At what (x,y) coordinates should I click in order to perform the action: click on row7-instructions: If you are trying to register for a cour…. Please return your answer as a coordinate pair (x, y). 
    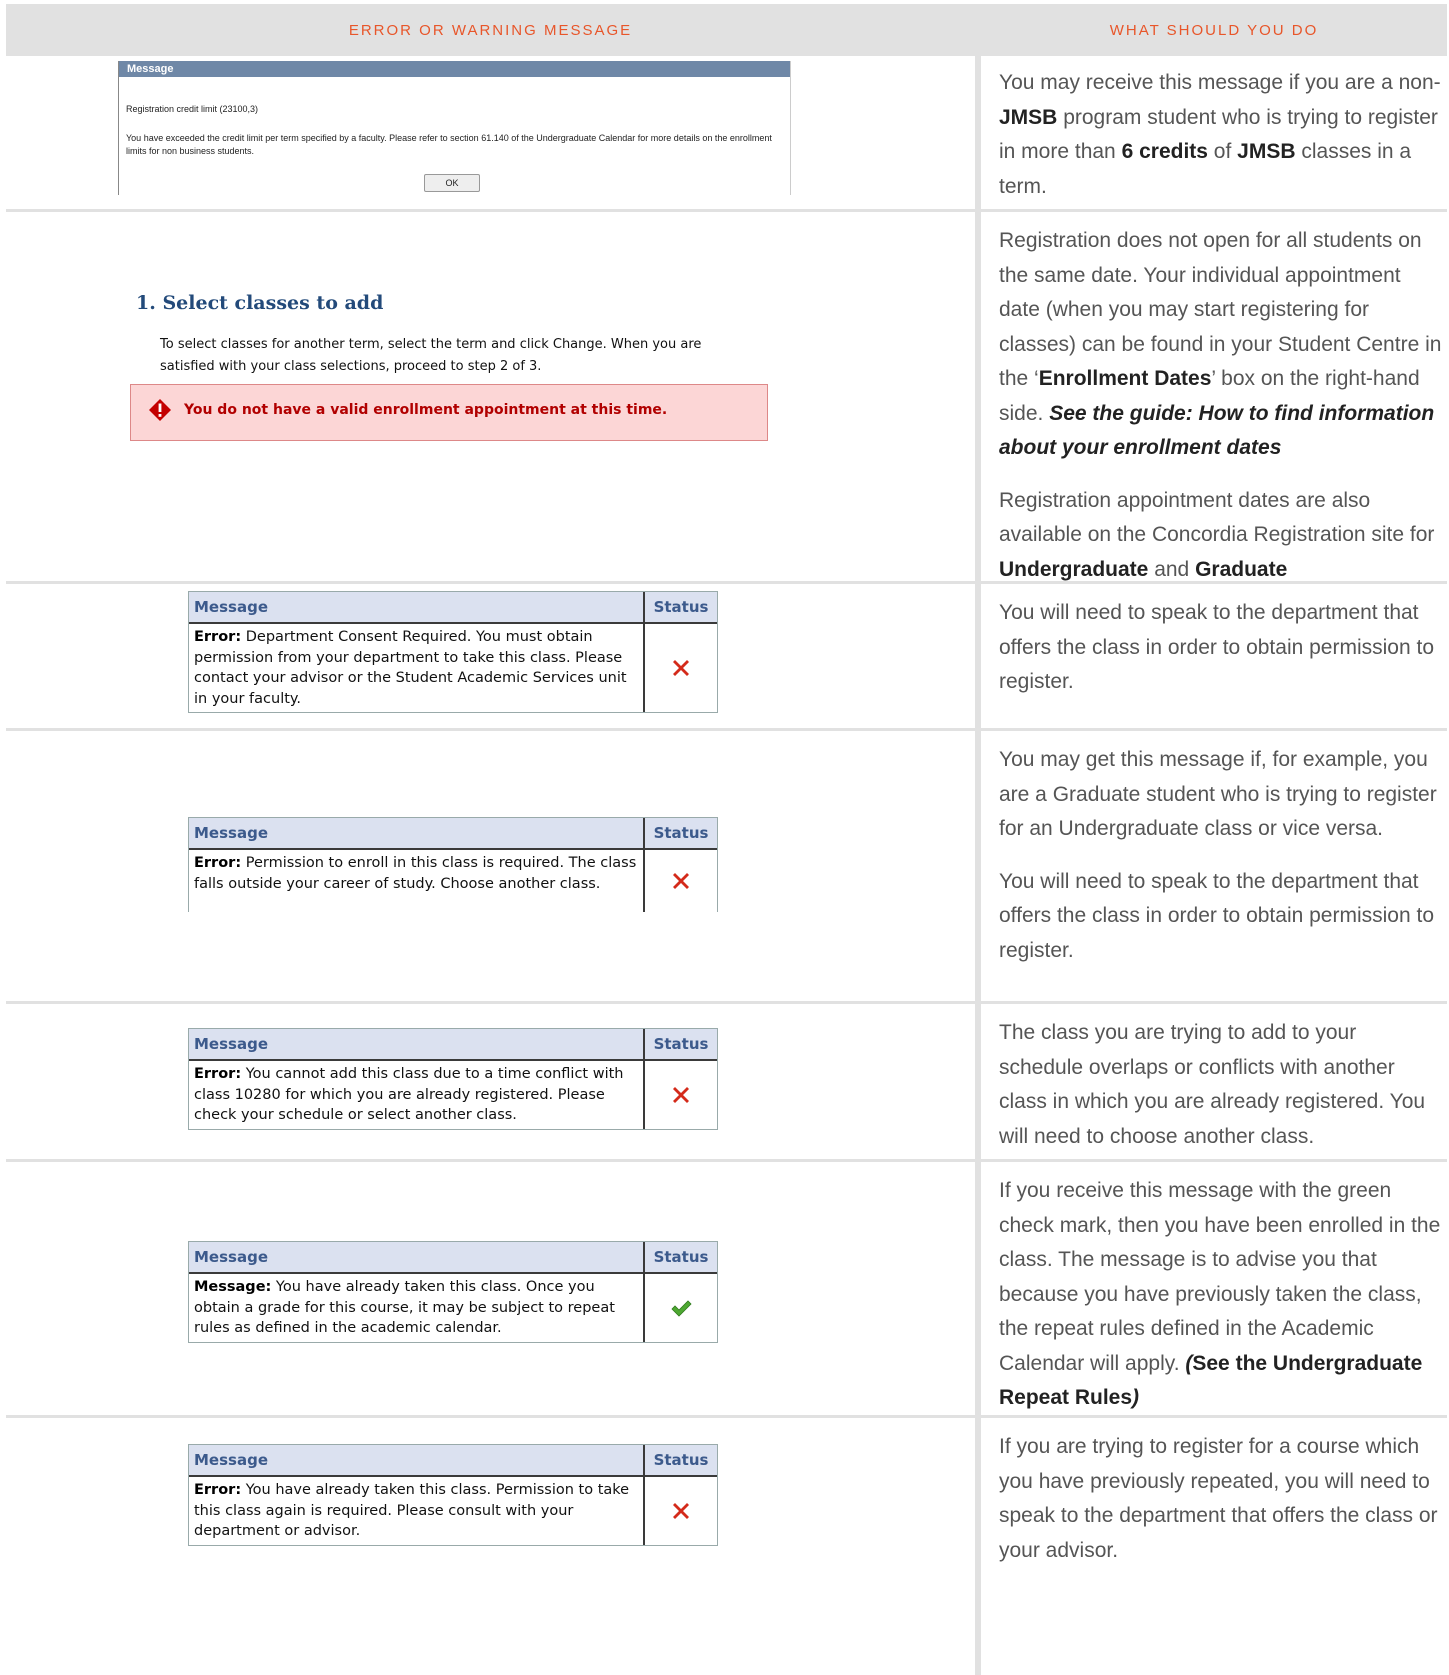
    Looking at the image, I should click on (1218, 1498).